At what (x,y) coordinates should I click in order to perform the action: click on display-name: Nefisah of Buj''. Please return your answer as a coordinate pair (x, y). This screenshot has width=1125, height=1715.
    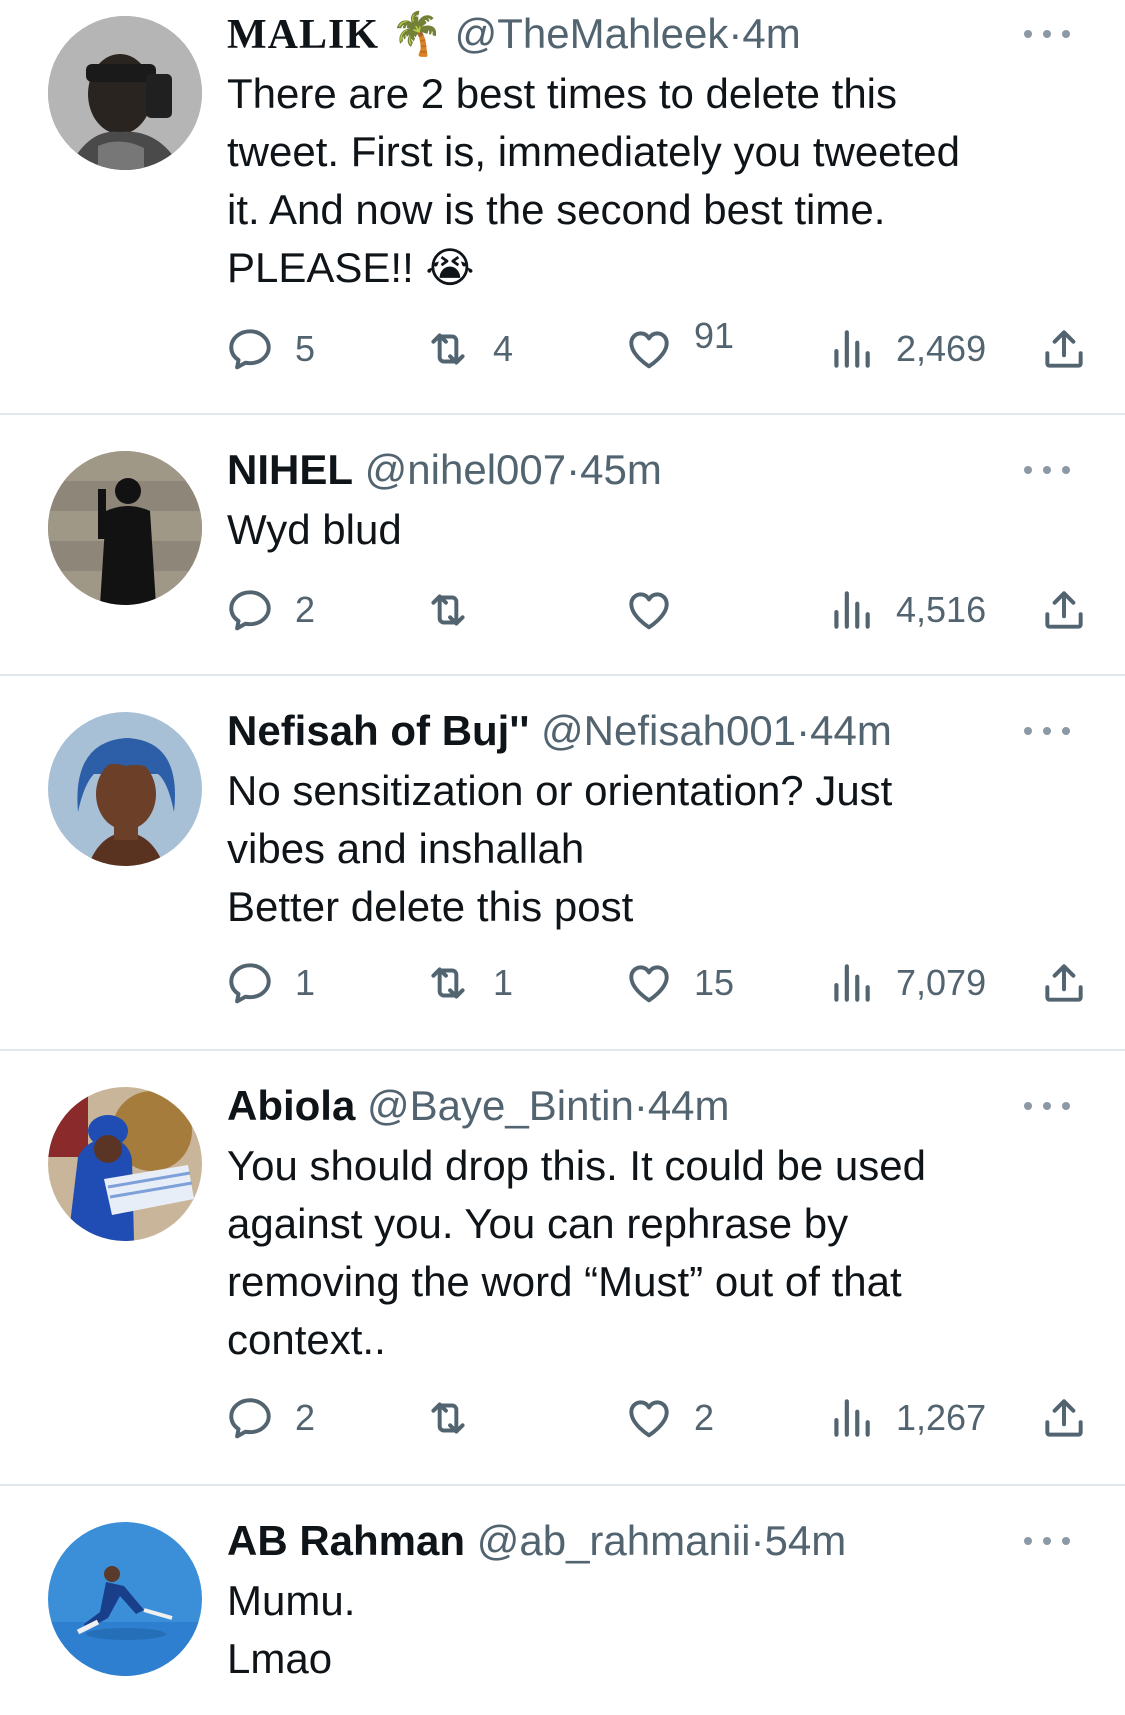
    Looking at the image, I should click on (378, 730).